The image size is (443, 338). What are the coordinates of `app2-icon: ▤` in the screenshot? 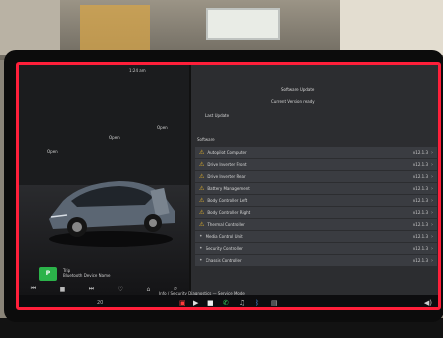 It's located at (274, 303).